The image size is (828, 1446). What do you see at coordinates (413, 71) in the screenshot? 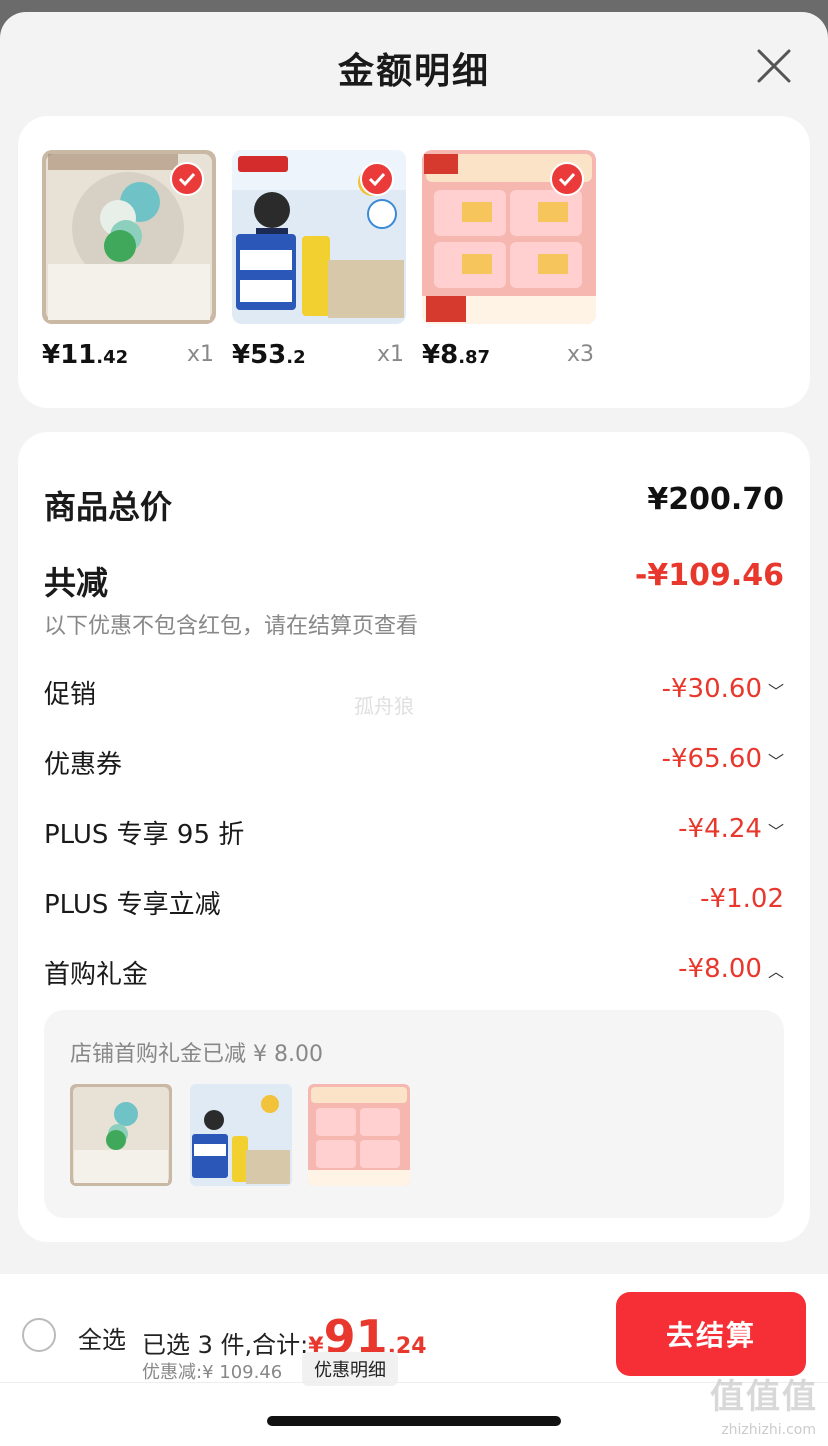
I see `sheet-title: 金额明细` at bounding box center [413, 71].